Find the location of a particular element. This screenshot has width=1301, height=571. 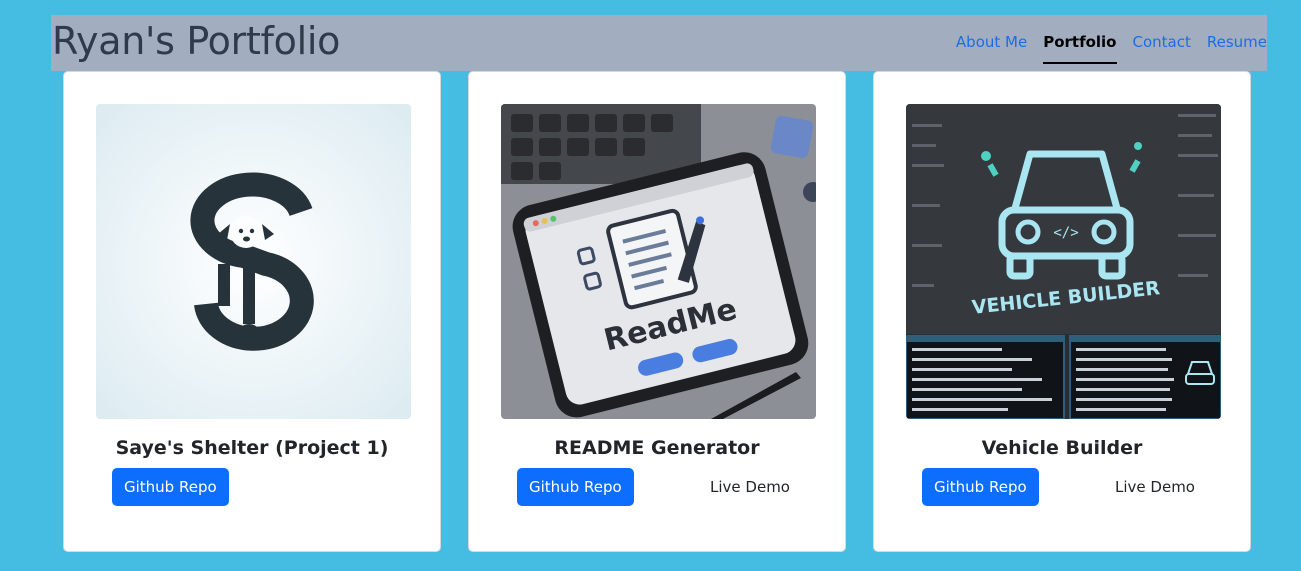

project-image: </> VEHICLE BUILDER is located at coordinates (1063, 261).